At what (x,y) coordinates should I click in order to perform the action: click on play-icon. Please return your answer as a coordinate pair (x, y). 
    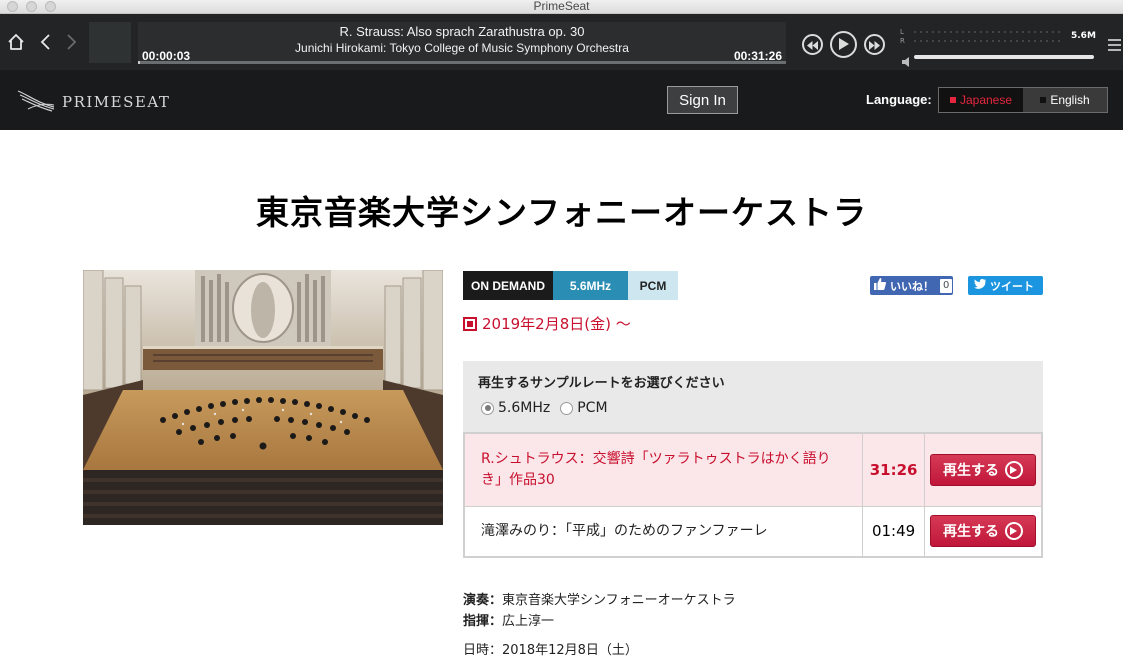
    Looking at the image, I should click on (843, 44).